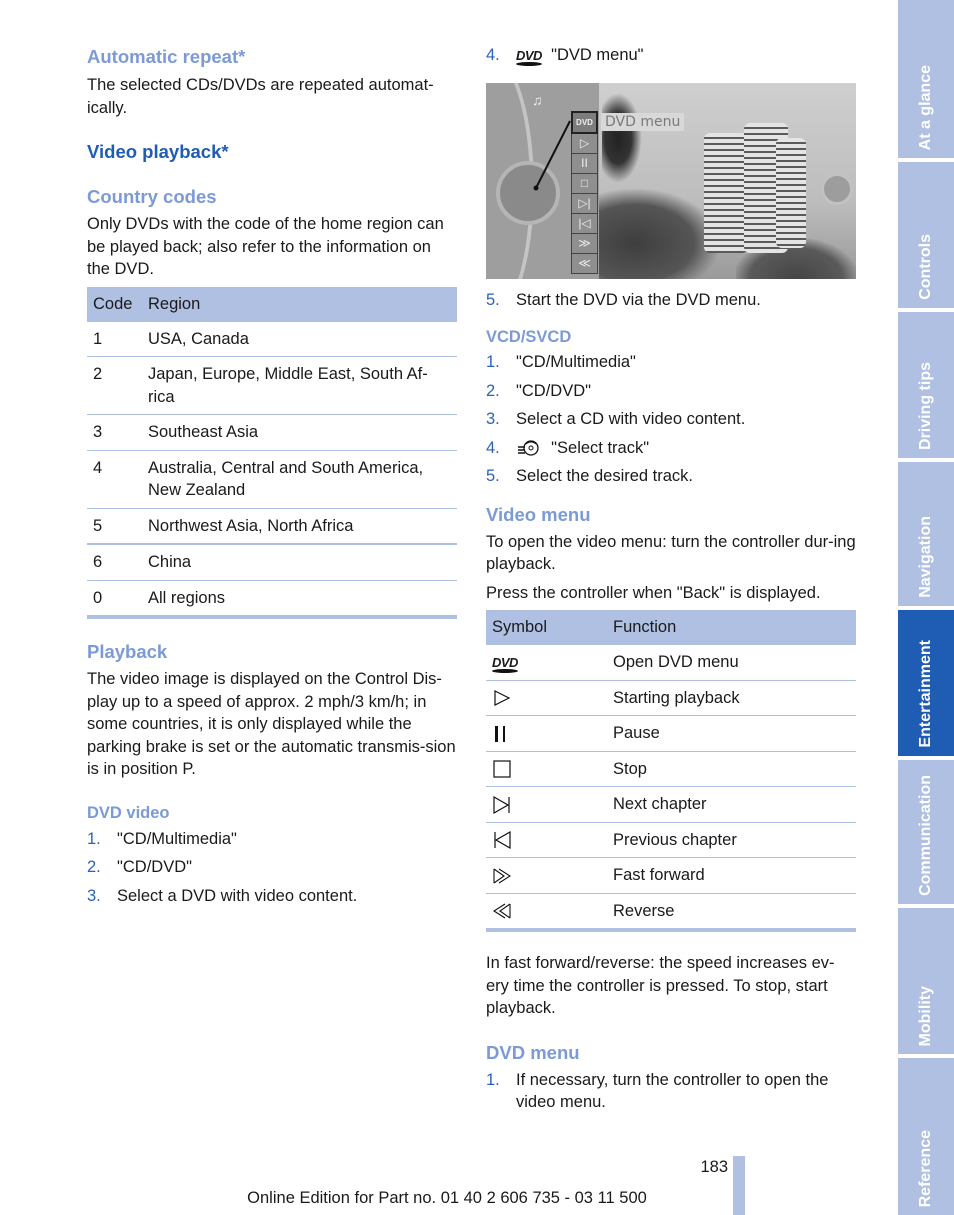 This screenshot has width=954, height=1215. Describe the element at coordinates (631, 419) in the screenshot. I see `step-text: Select a CD with video content.` at that location.